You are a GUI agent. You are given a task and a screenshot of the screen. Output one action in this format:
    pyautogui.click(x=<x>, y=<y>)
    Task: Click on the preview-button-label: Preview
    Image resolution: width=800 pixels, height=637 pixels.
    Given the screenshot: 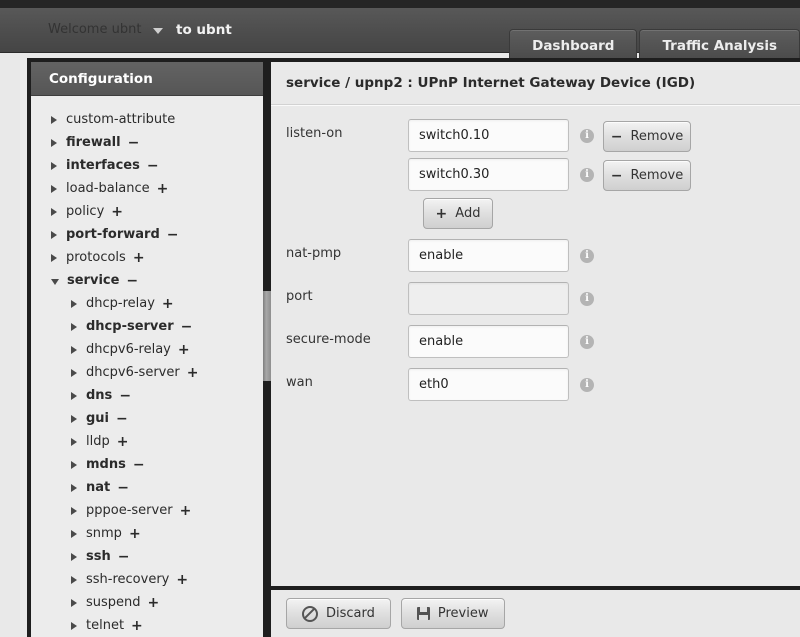 What is the action you would take?
    pyautogui.click(x=463, y=613)
    